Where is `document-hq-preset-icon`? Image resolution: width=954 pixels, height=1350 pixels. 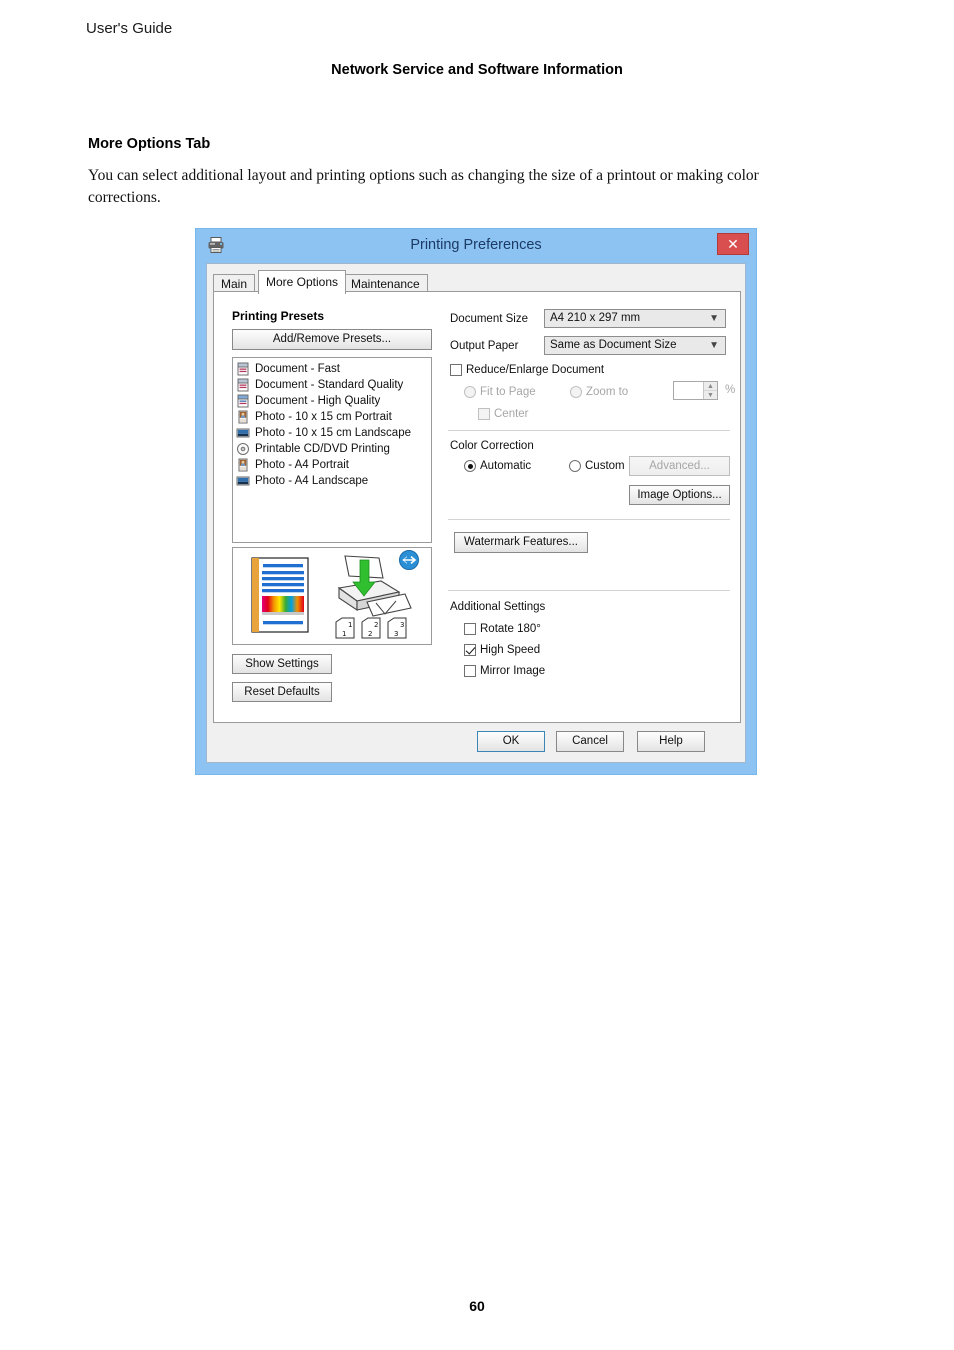
document-hq-preset-icon is located at coordinates (243, 401).